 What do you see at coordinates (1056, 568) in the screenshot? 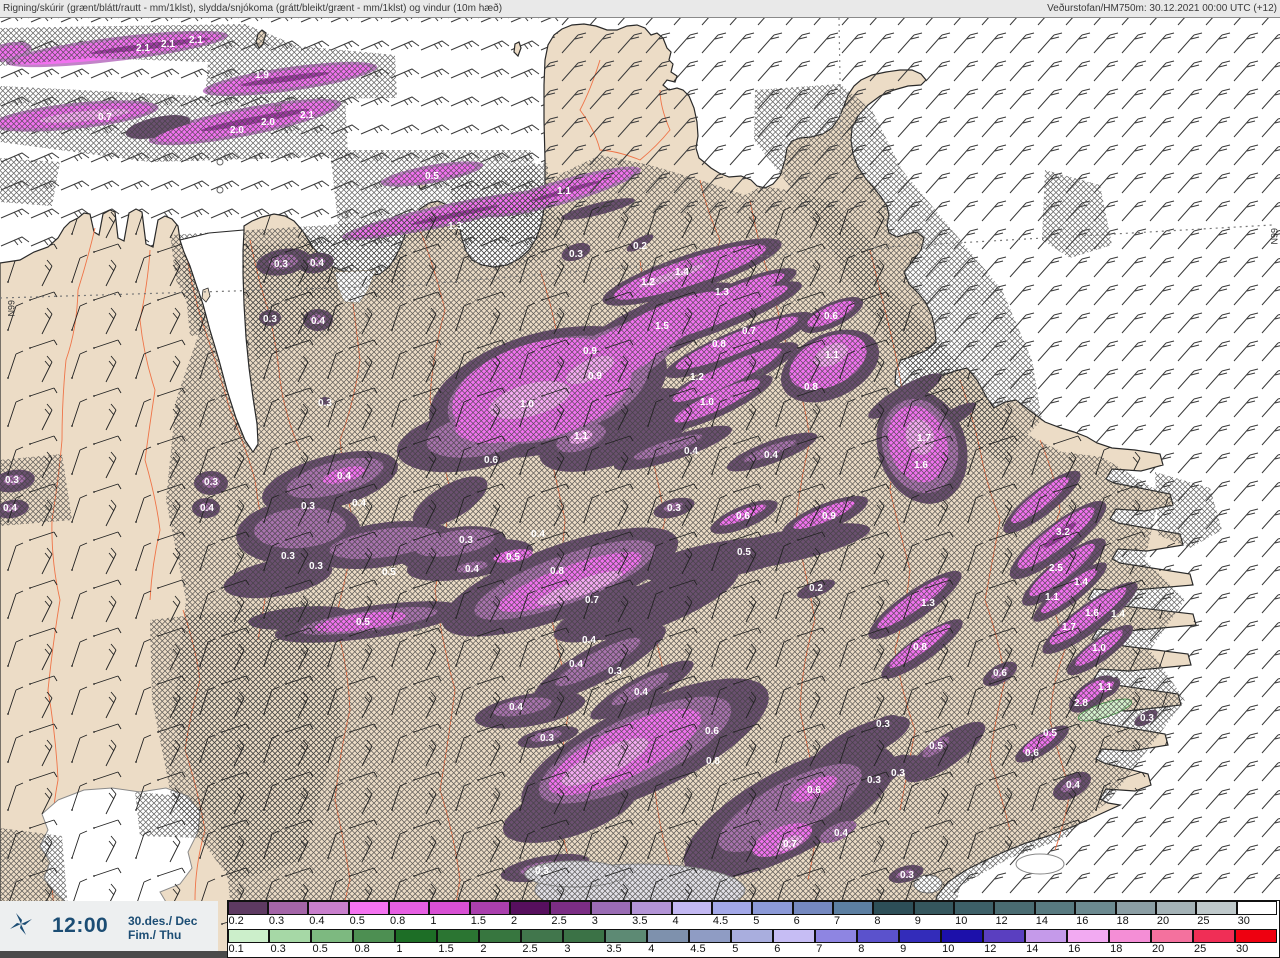
I see `svg-text: 2.5` at bounding box center [1056, 568].